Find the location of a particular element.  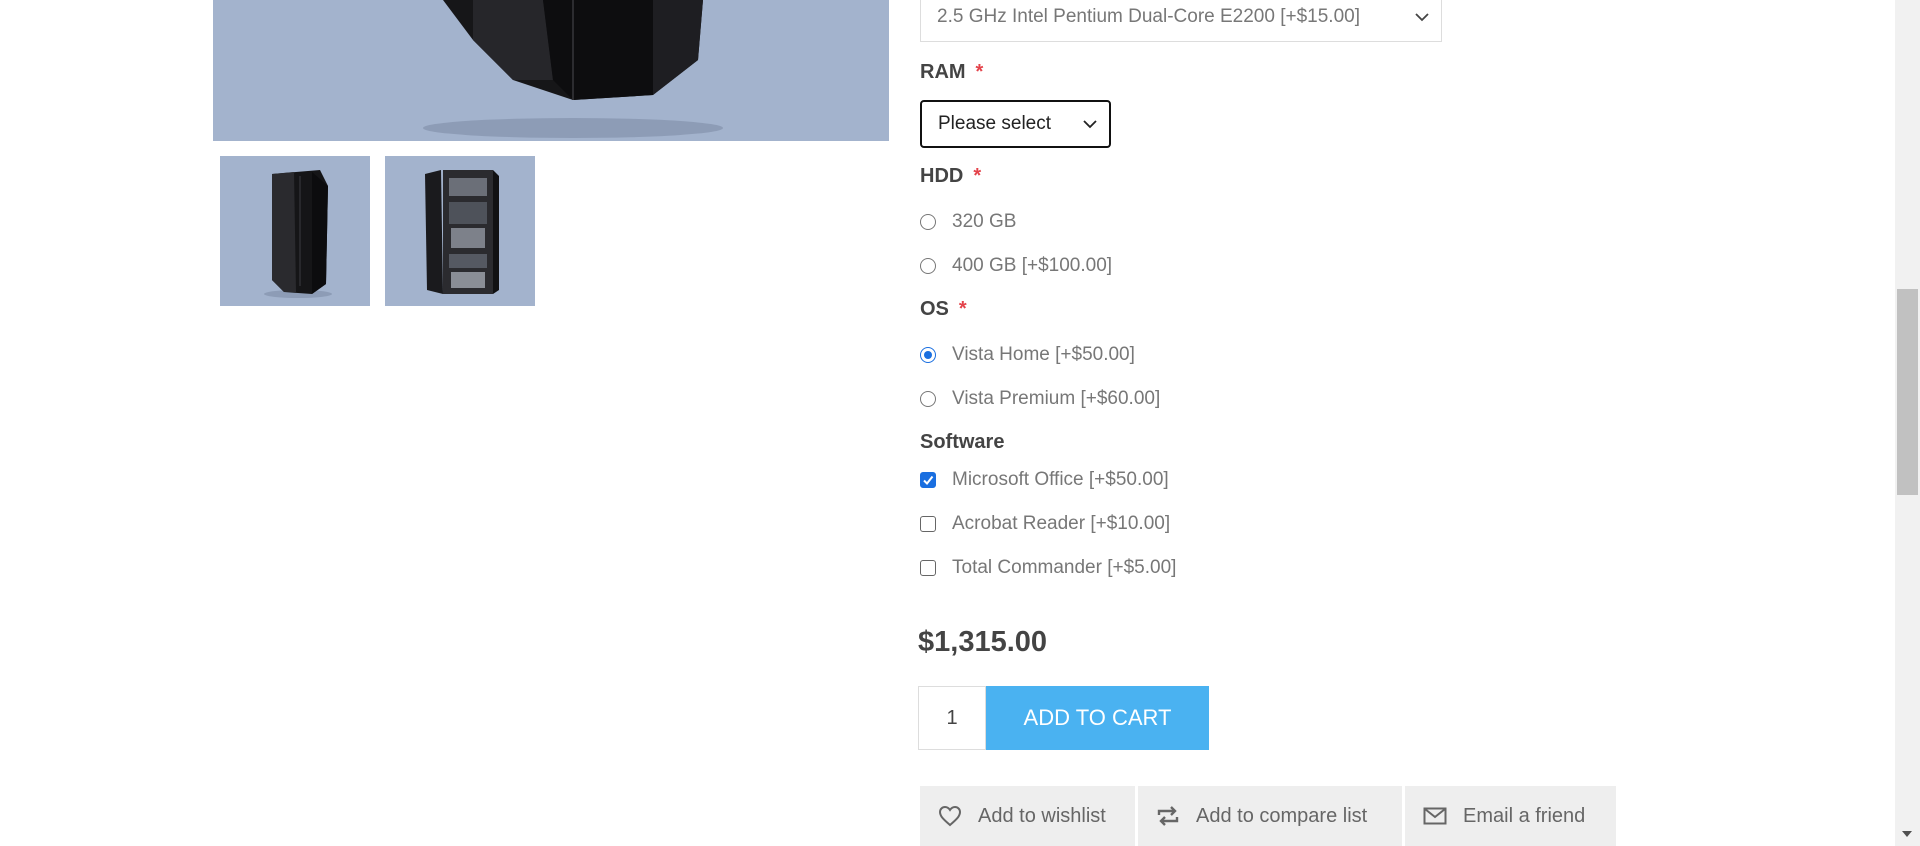

product-price: $1,315.00 is located at coordinates (983, 642).